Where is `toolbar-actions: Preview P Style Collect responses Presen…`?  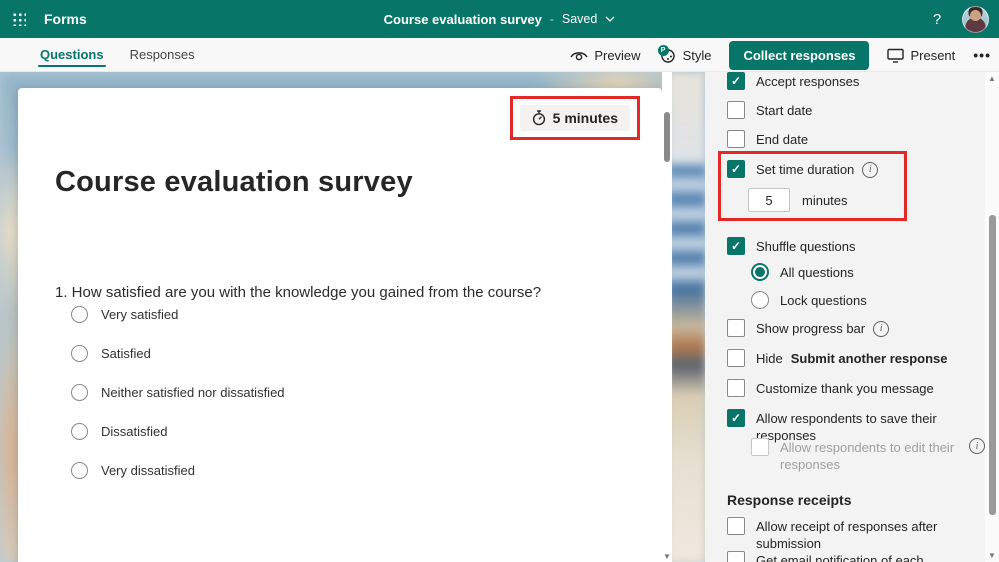 toolbar-actions: Preview P Style Collect responses Presen… is located at coordinates (780, 55).